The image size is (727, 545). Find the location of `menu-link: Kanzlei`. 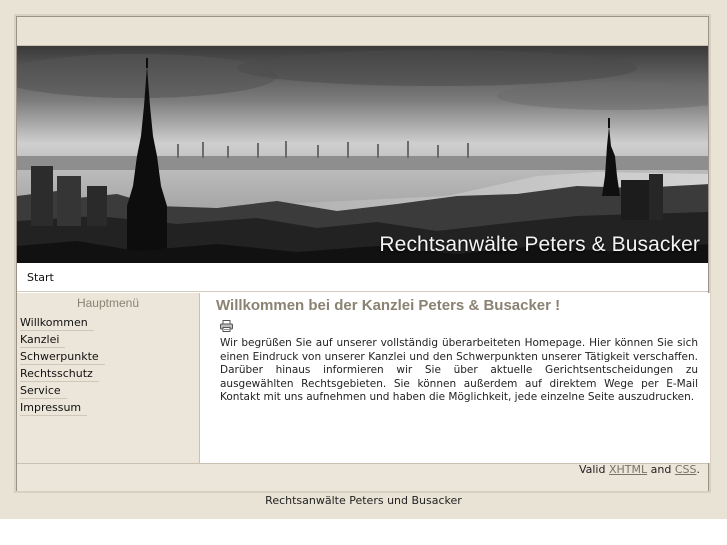

menu-link: Kanzlei is located at coordinates (43, 340).